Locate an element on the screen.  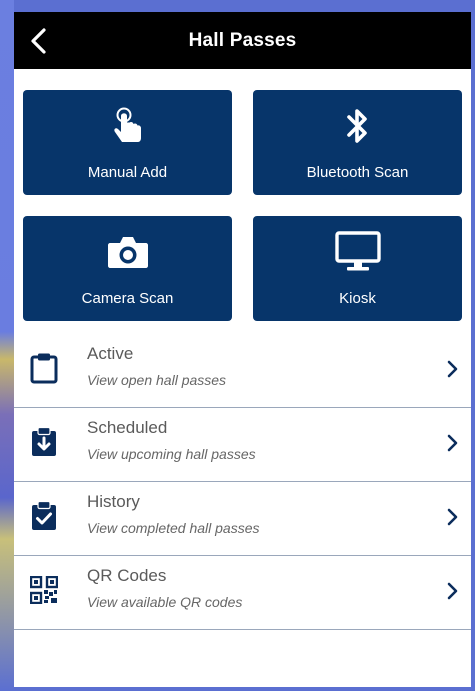
clipboard-download-icon is located at coordinates (44, 441).